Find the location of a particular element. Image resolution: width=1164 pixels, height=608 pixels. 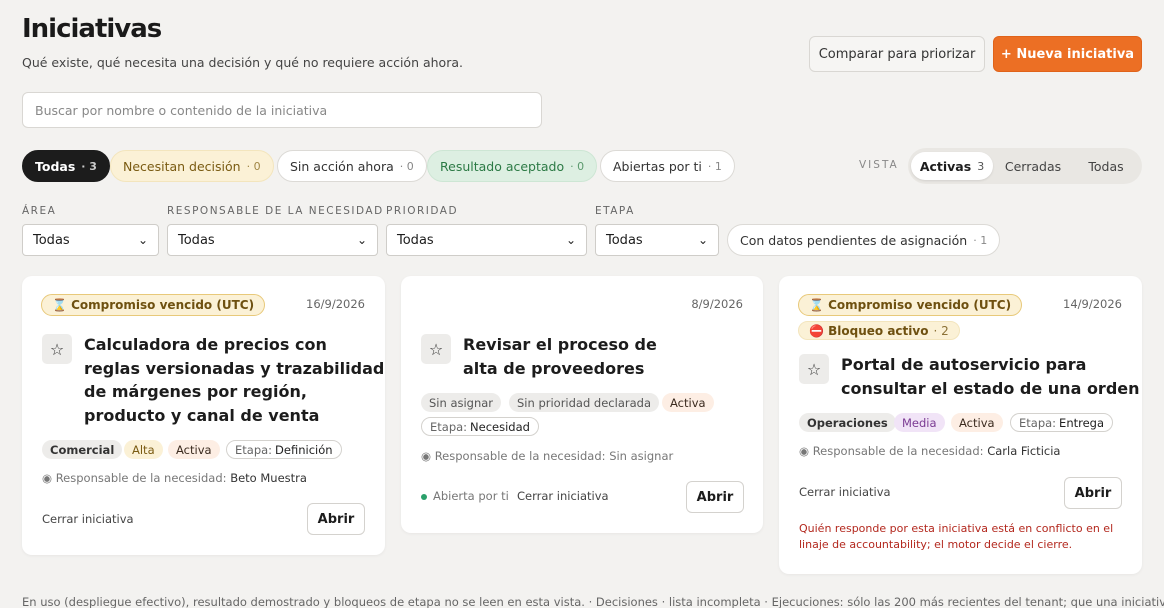

owner-select: Todas ⌄ is located at coordinates (272, 240).